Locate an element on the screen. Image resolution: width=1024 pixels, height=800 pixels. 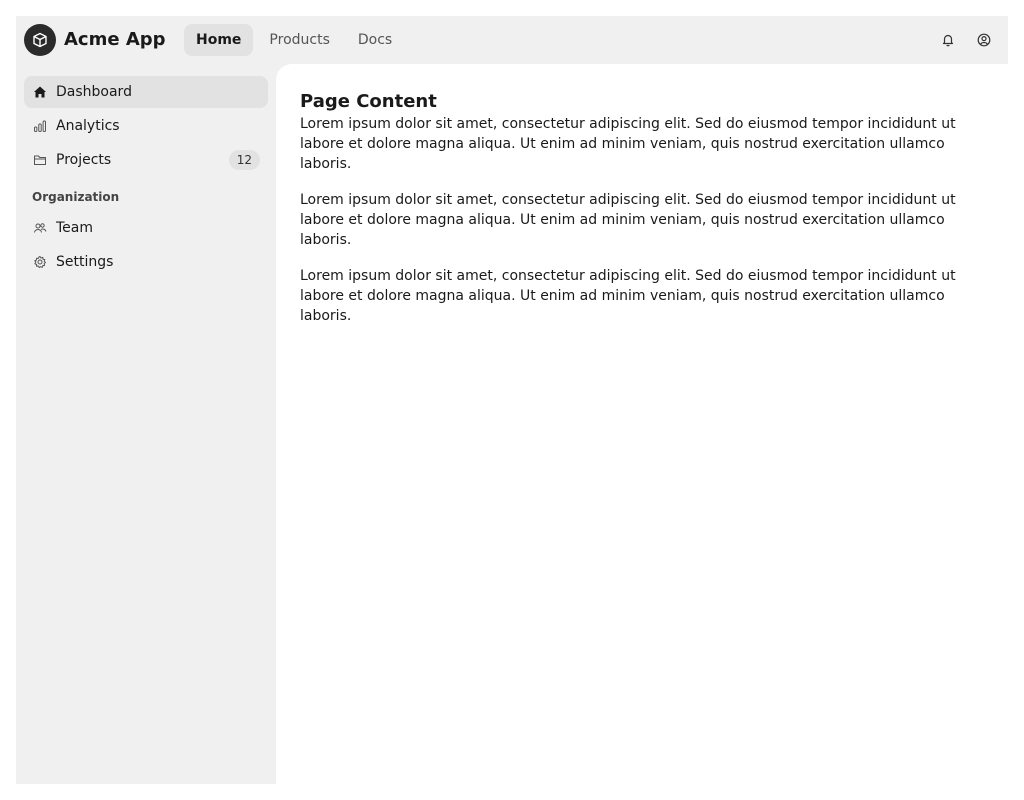
cube-icon is located at coordinates (40, 40).